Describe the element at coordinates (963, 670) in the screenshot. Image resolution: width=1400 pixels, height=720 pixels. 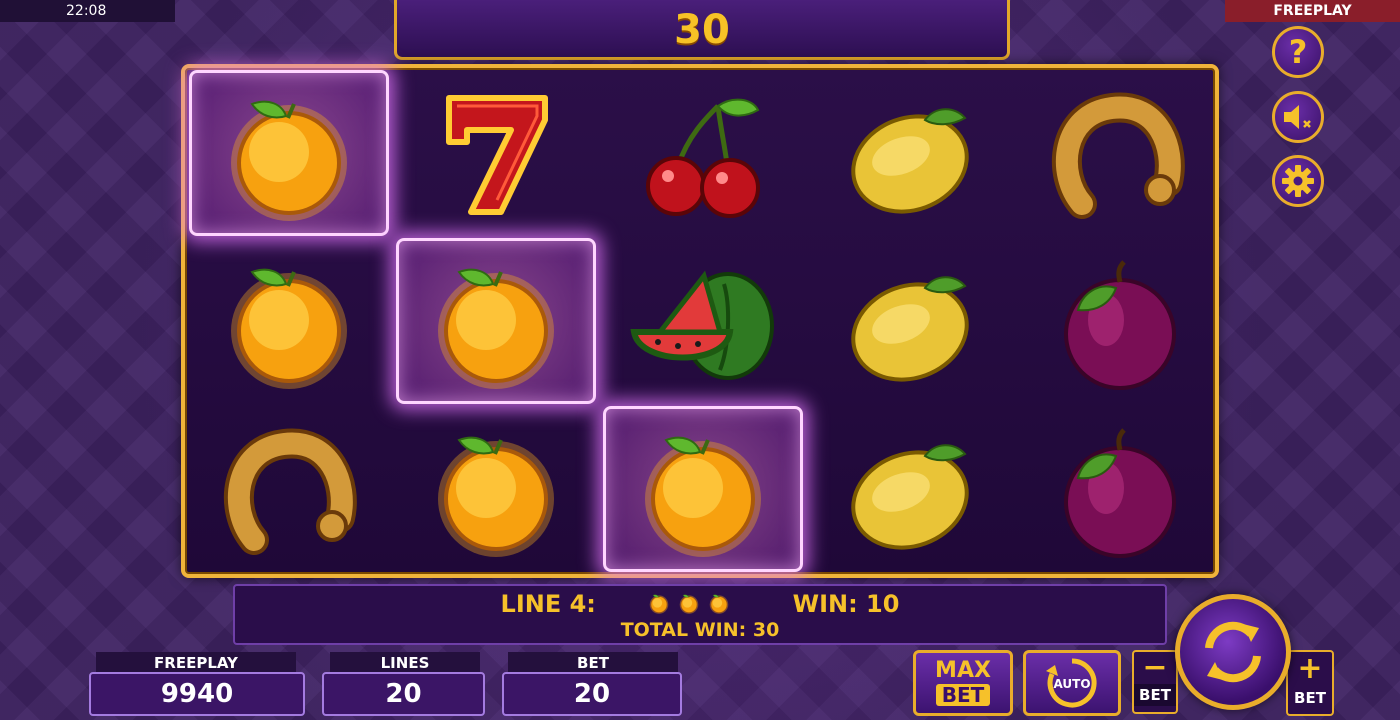
I see `max-bet-label-top: MAX` at that location.